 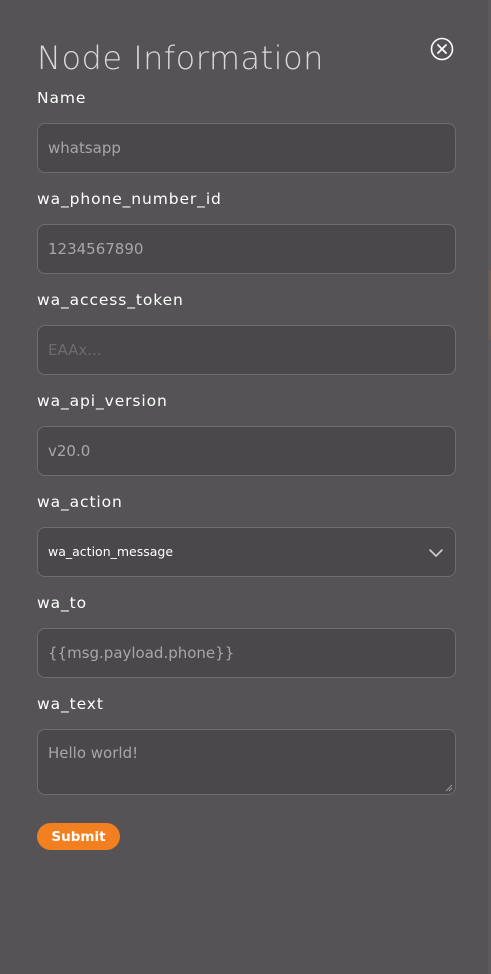 I want to click on field-label: wa_access_token, so click(x=110, y=300).